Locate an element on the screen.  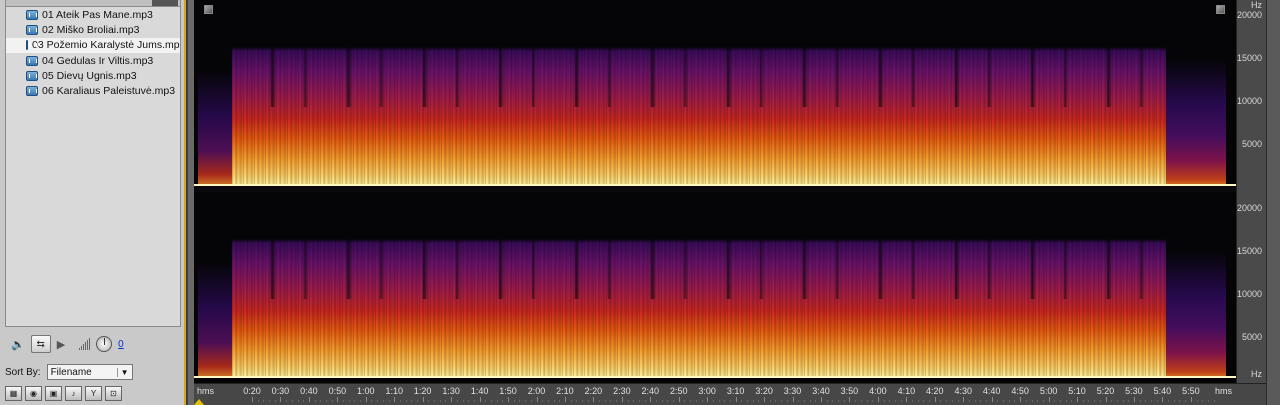
time-label: 1:40 is located at coordinates (479, 391).